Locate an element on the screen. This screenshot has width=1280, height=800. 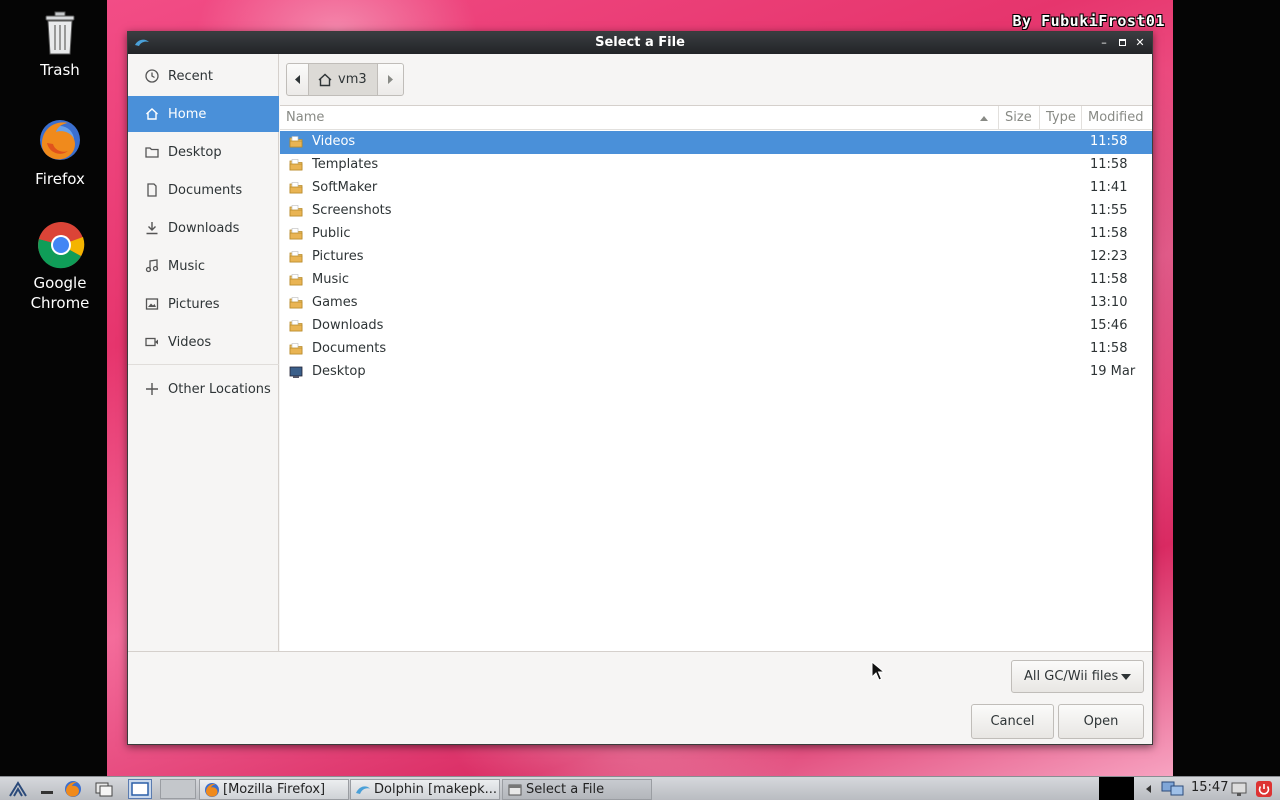
mouse-cursor-icon is located at coordinates (878, 671).